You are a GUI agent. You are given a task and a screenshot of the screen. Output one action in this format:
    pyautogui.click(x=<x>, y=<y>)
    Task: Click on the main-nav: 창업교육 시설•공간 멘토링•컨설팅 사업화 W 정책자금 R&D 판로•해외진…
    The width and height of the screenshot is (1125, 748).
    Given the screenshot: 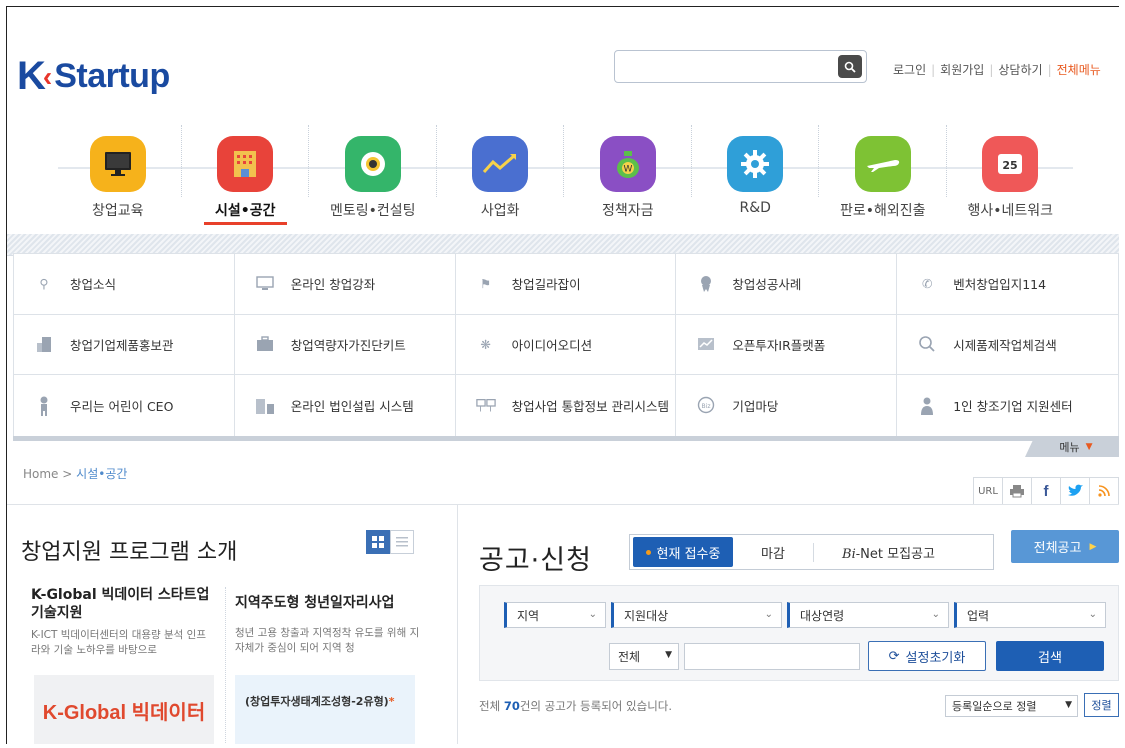 What is the action you would take?
    pyautogui.click(x=564, y=175)
    